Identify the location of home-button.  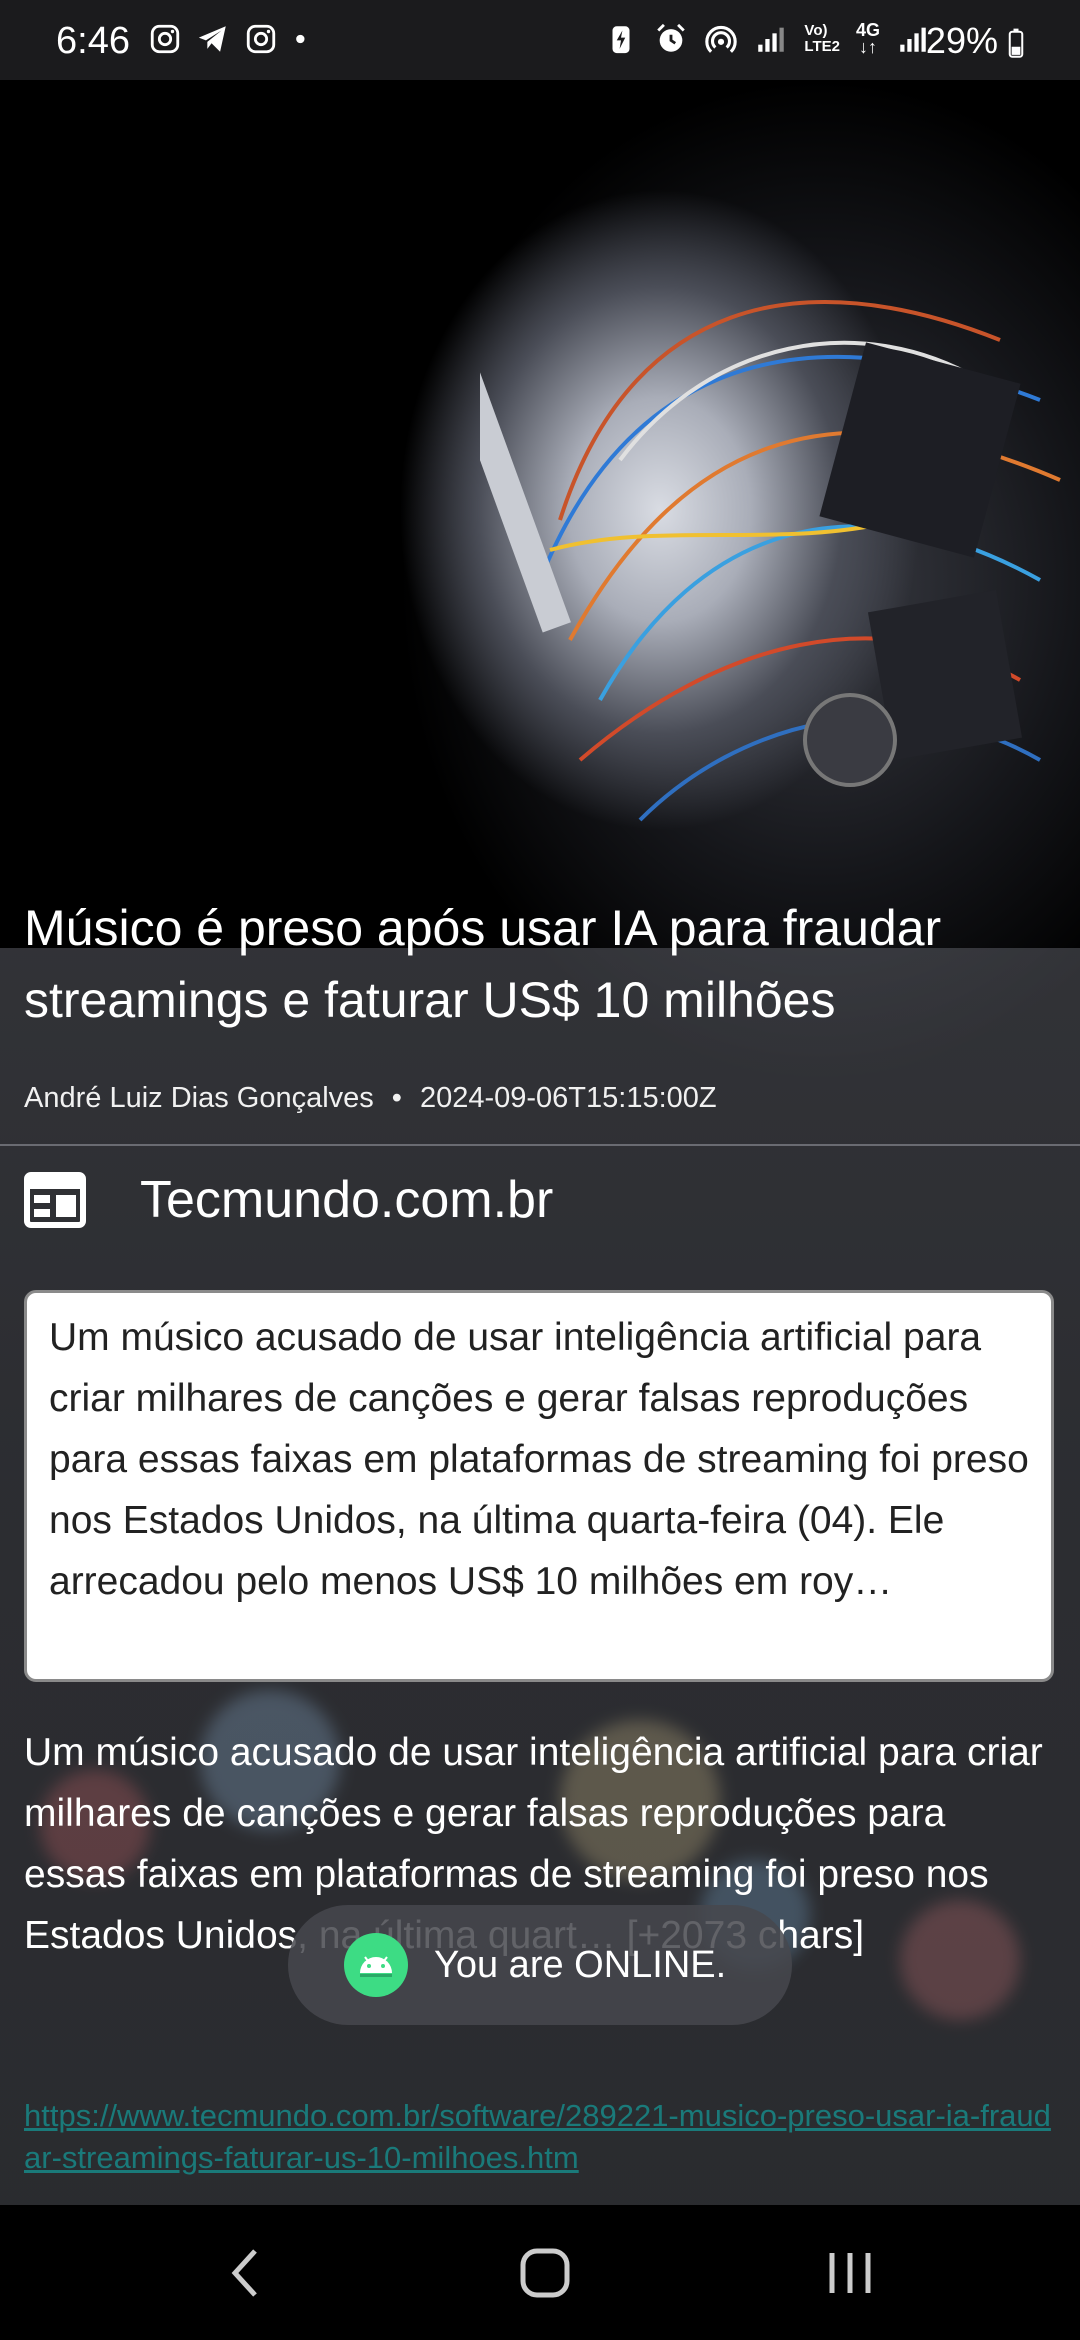
(545, 2272).